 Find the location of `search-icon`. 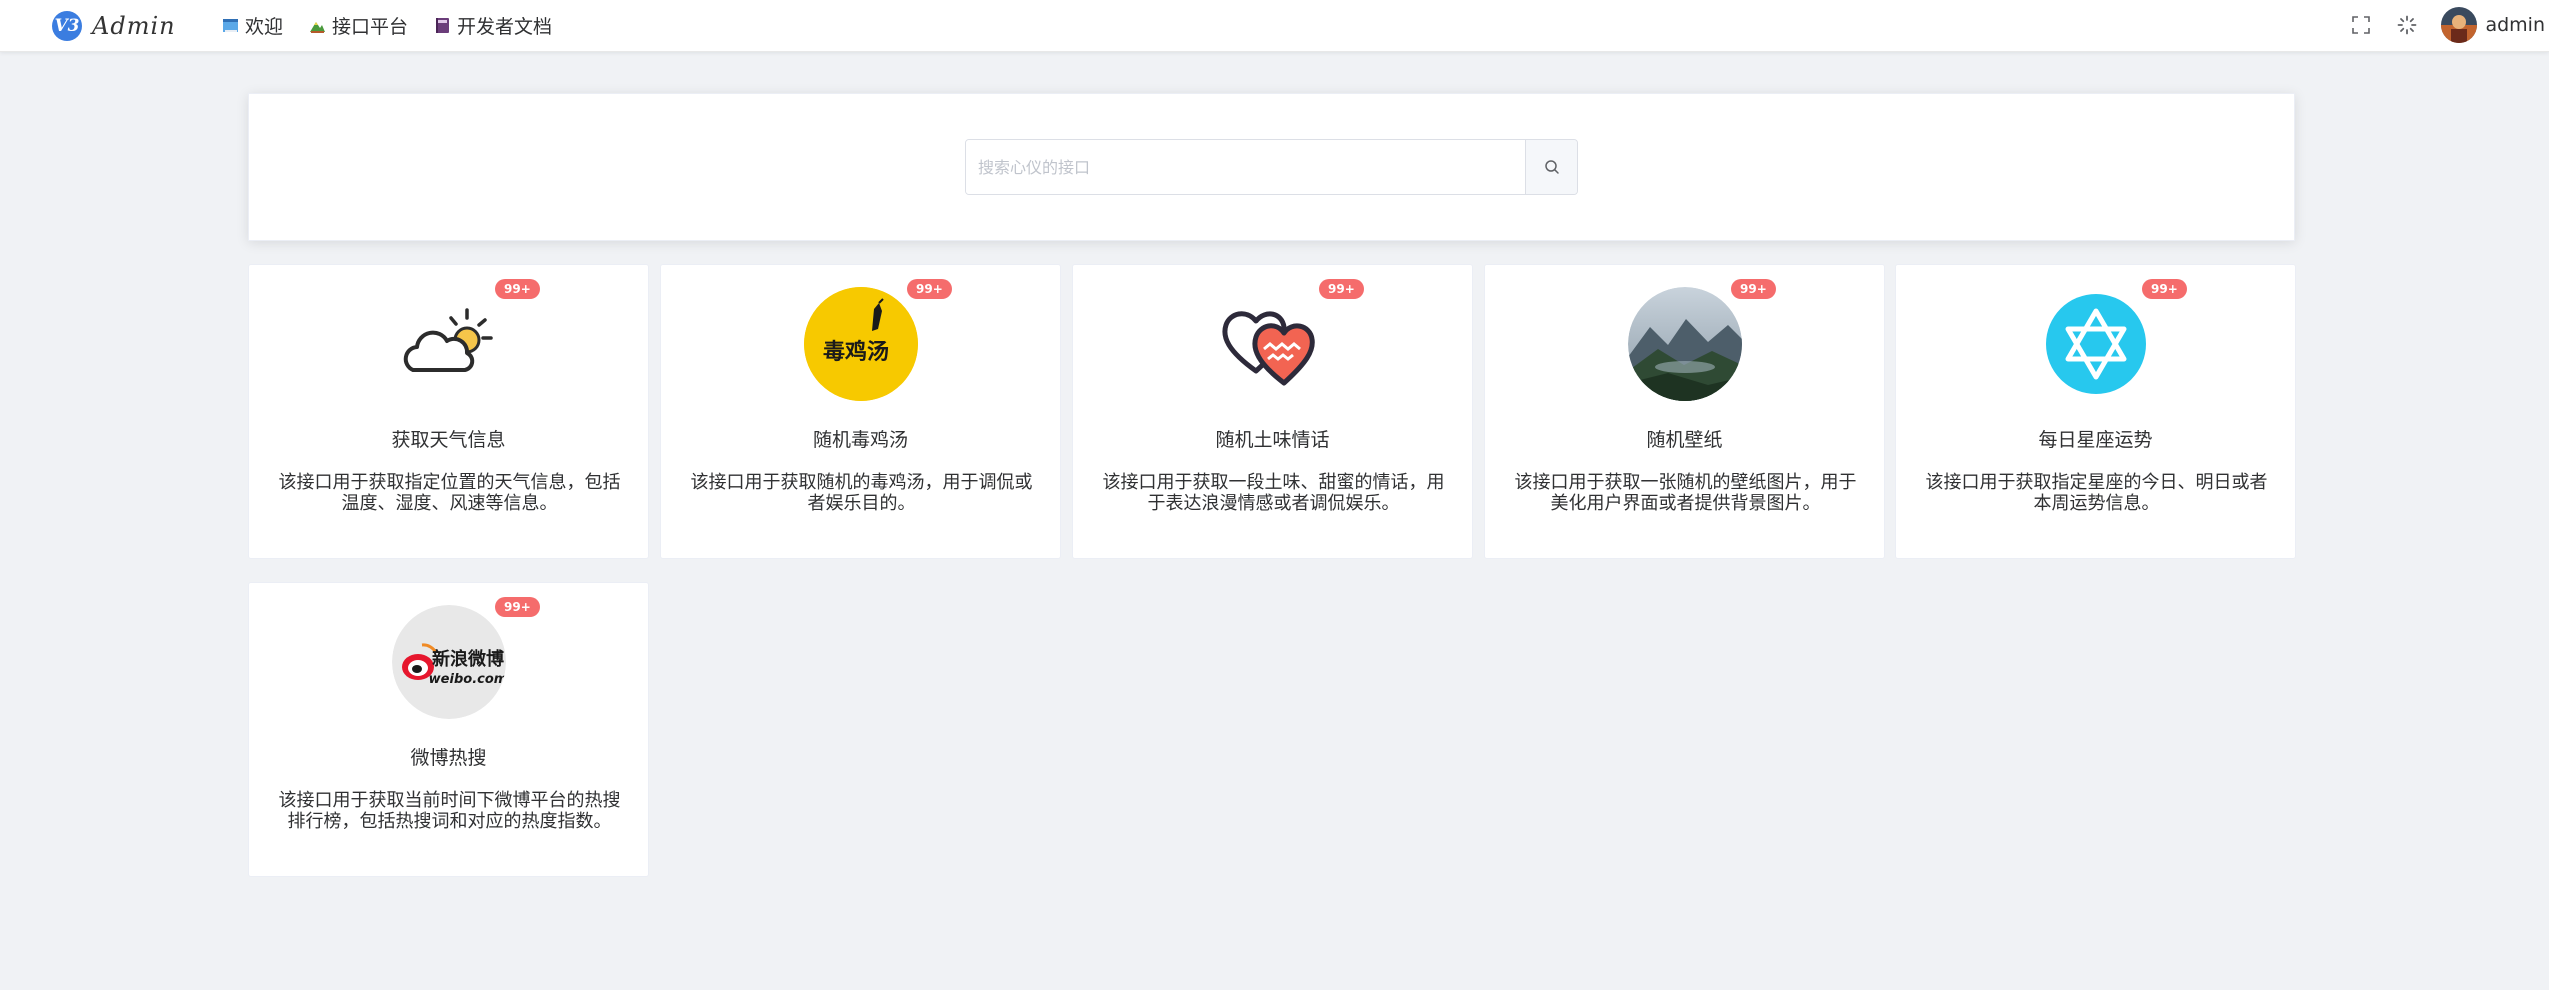

search-icon is located at coordinates (1551, 167).